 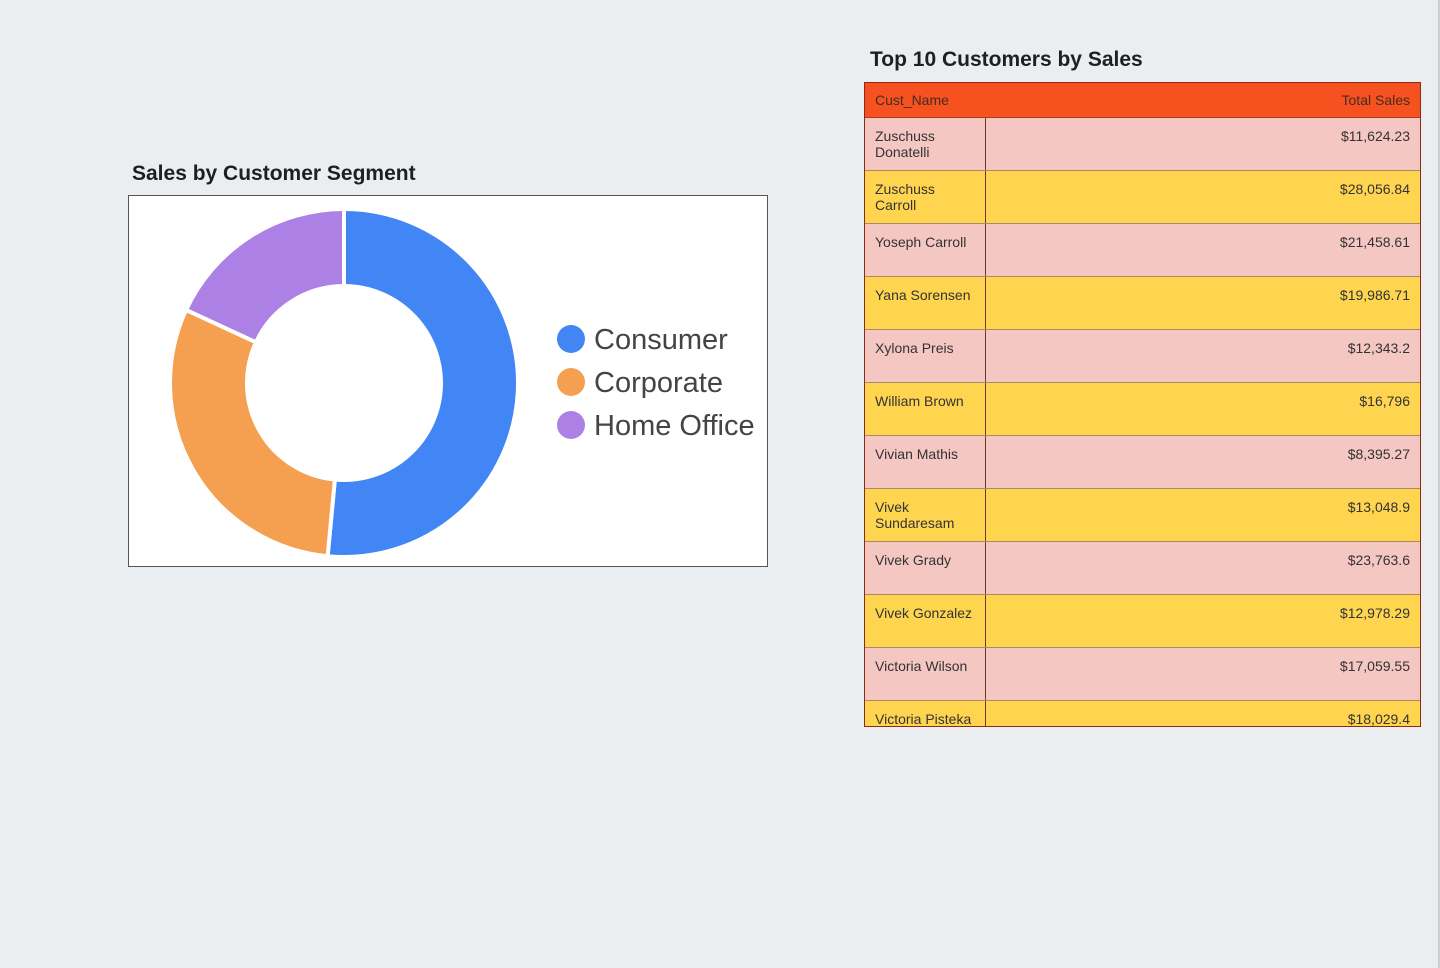 What do you see at coordinates (925, 144) in the screenshot?
I see `cell-cust-name: Zuschuss Donatelli` at bounding box center [925, 144].